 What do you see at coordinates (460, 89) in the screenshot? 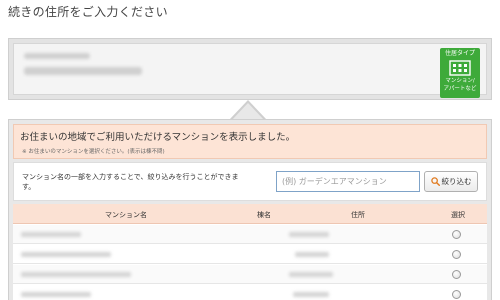
I see `housing-type-label-line2: アパートなど` at bounding box center [460, 89].